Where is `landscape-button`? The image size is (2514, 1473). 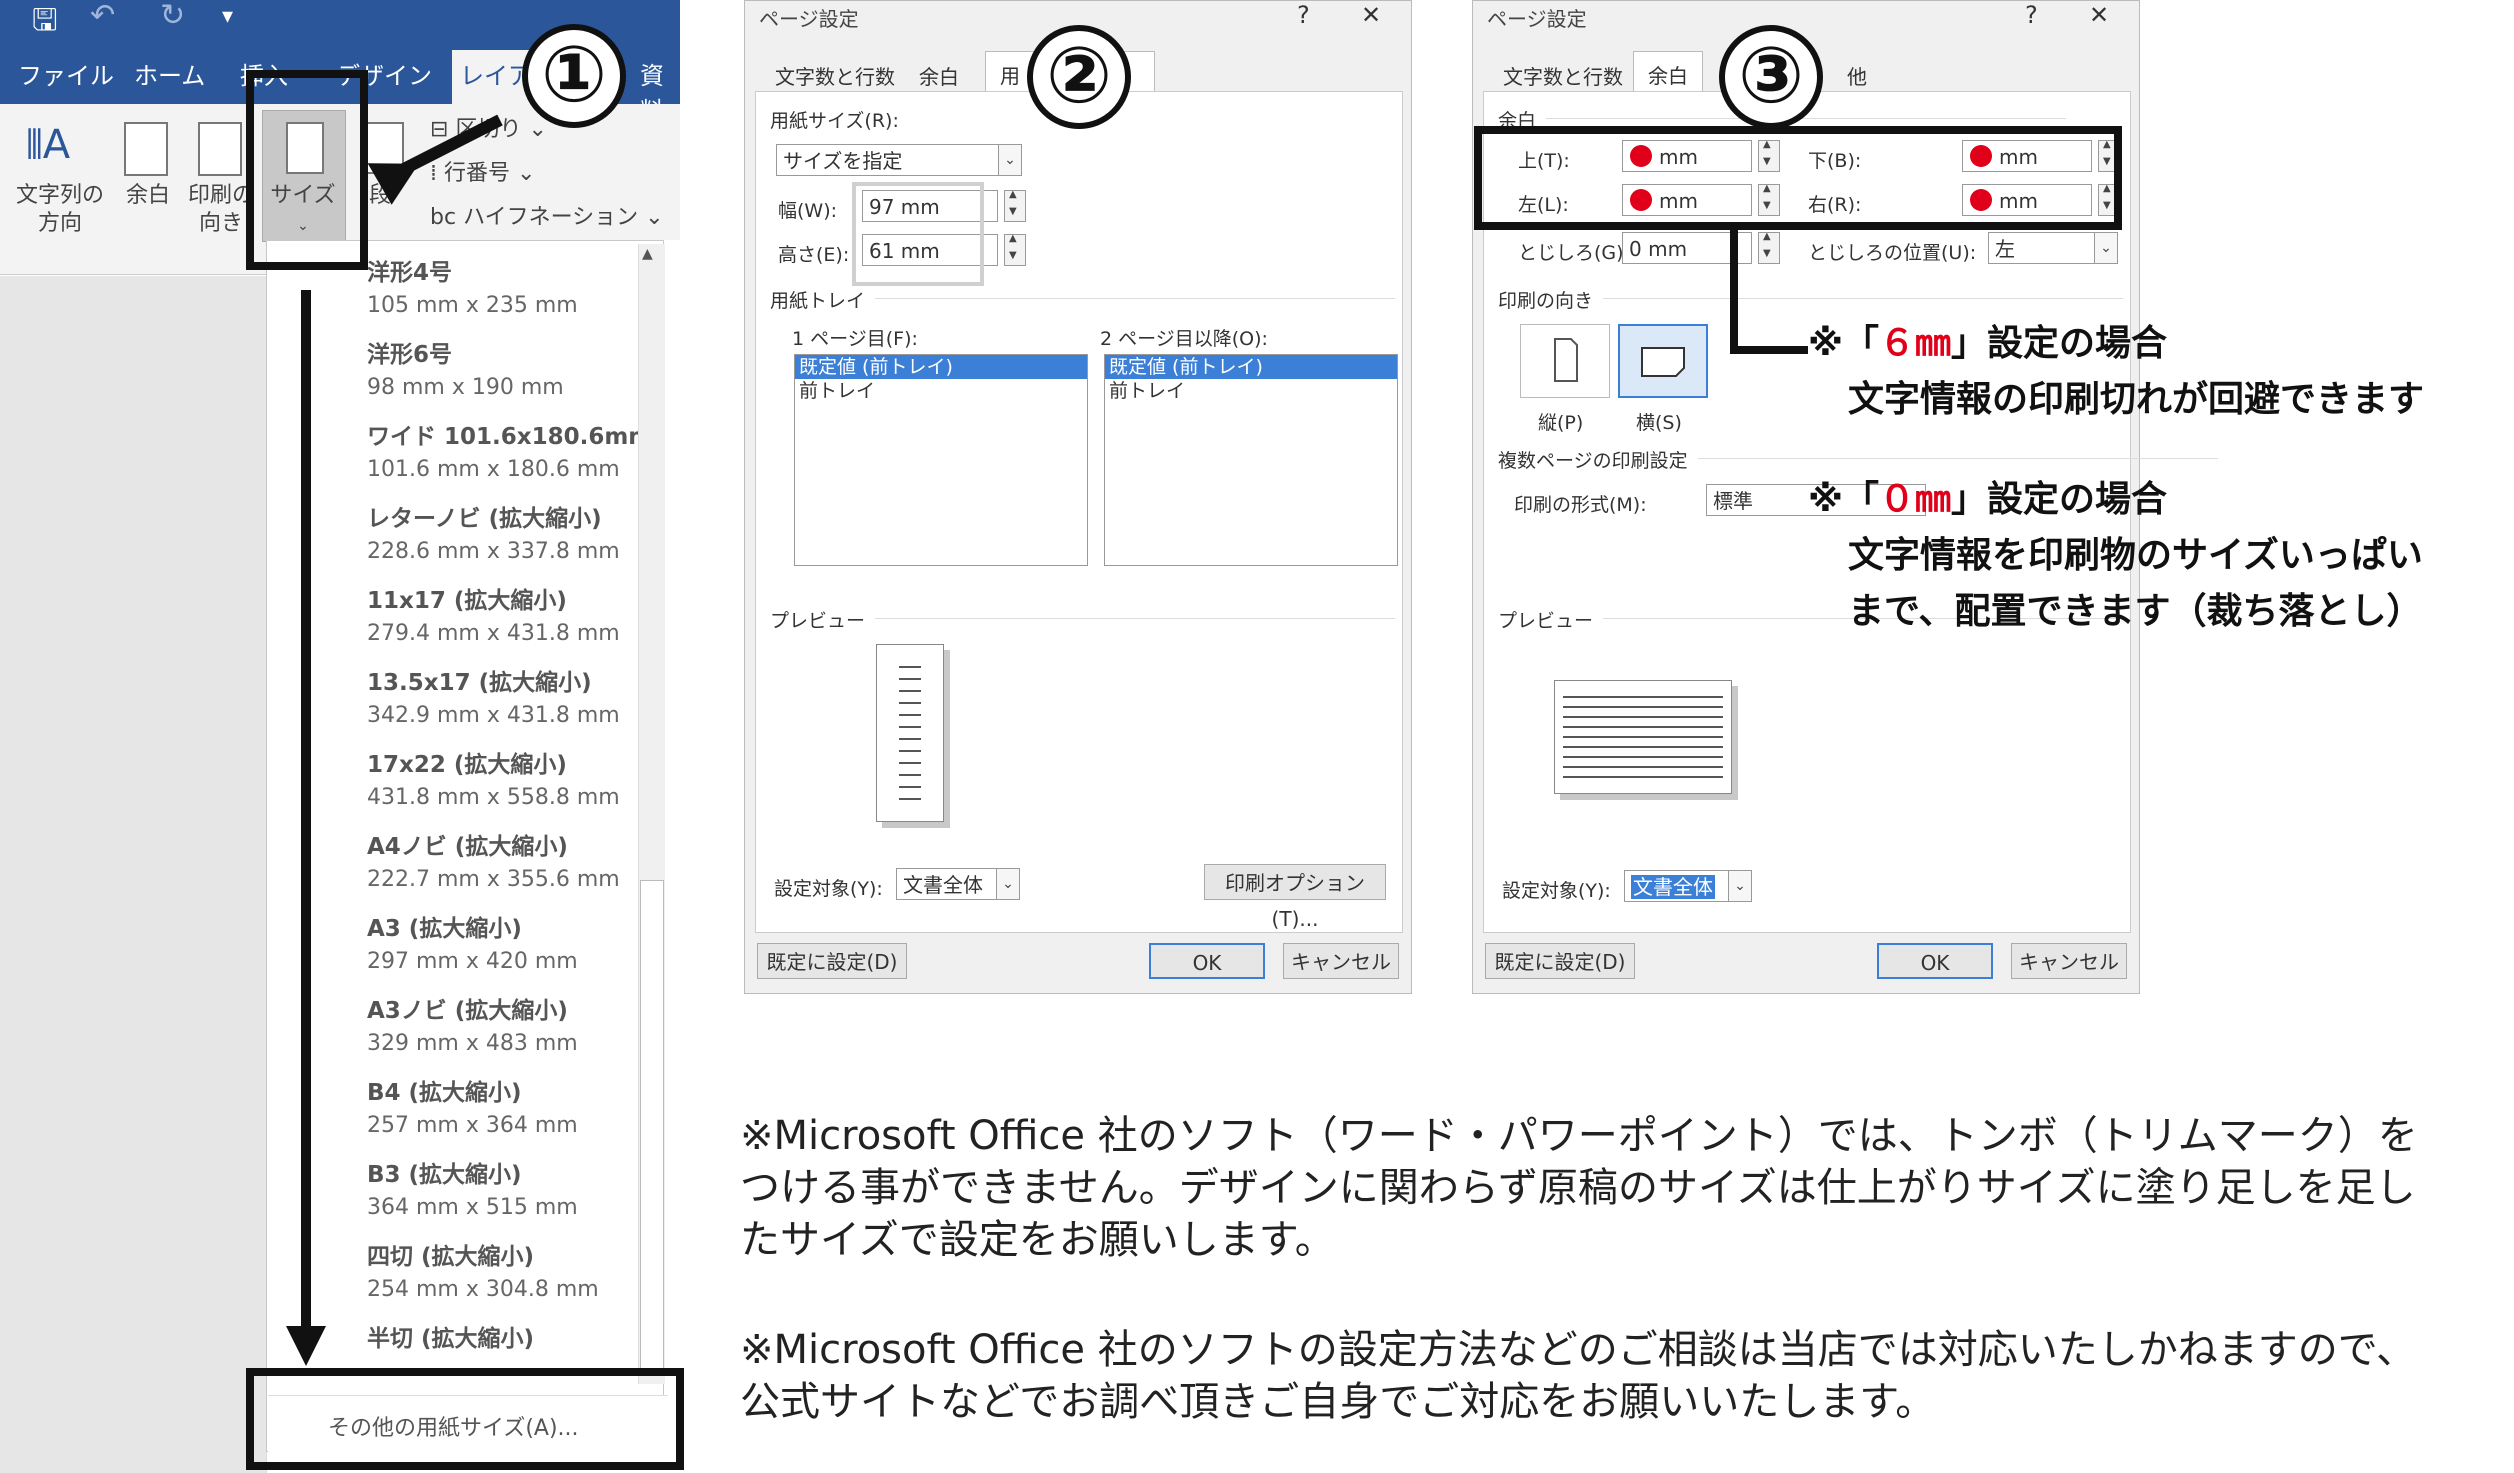
landscape-button is located at coordinates (1663, 361).